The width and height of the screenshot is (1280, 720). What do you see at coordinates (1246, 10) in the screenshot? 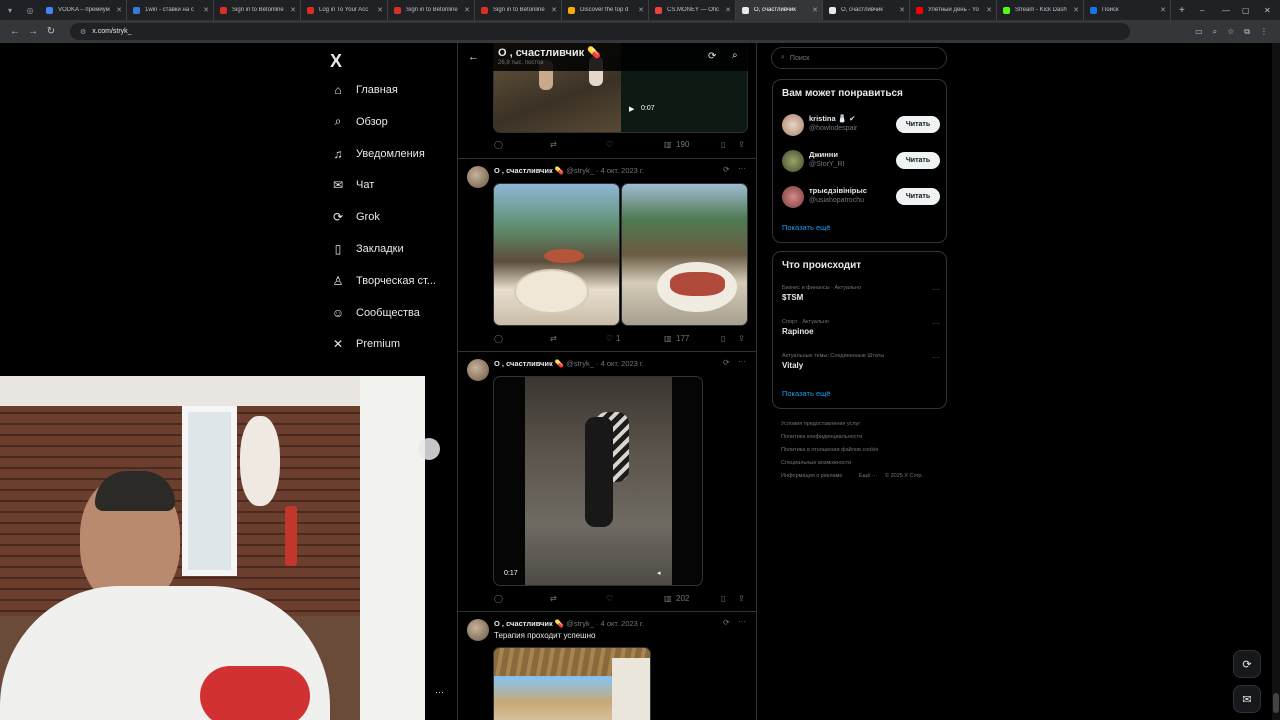
I see `maximize-button: ▢` at bounding box center [1246, 10].